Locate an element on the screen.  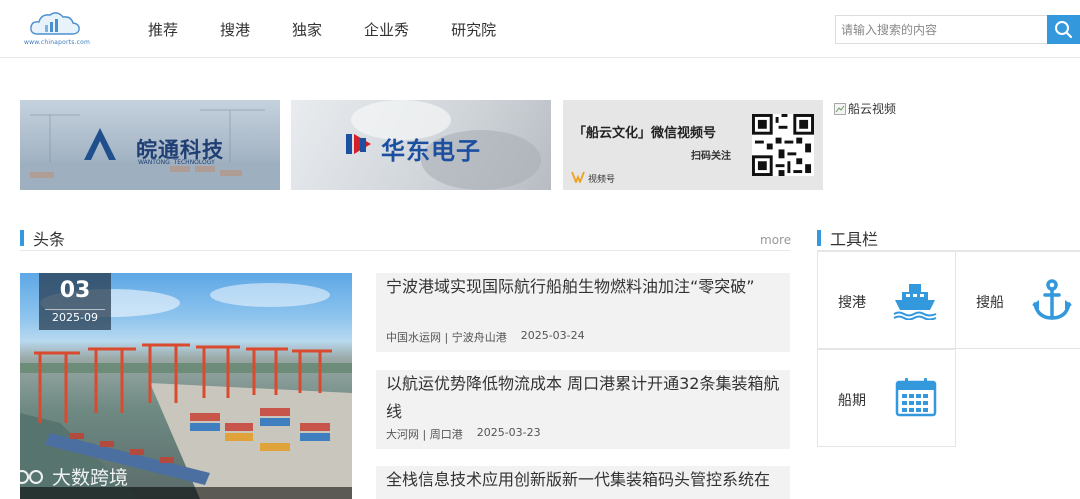
nav-item-institute: 研究院 is located at coordinates (473, 29).